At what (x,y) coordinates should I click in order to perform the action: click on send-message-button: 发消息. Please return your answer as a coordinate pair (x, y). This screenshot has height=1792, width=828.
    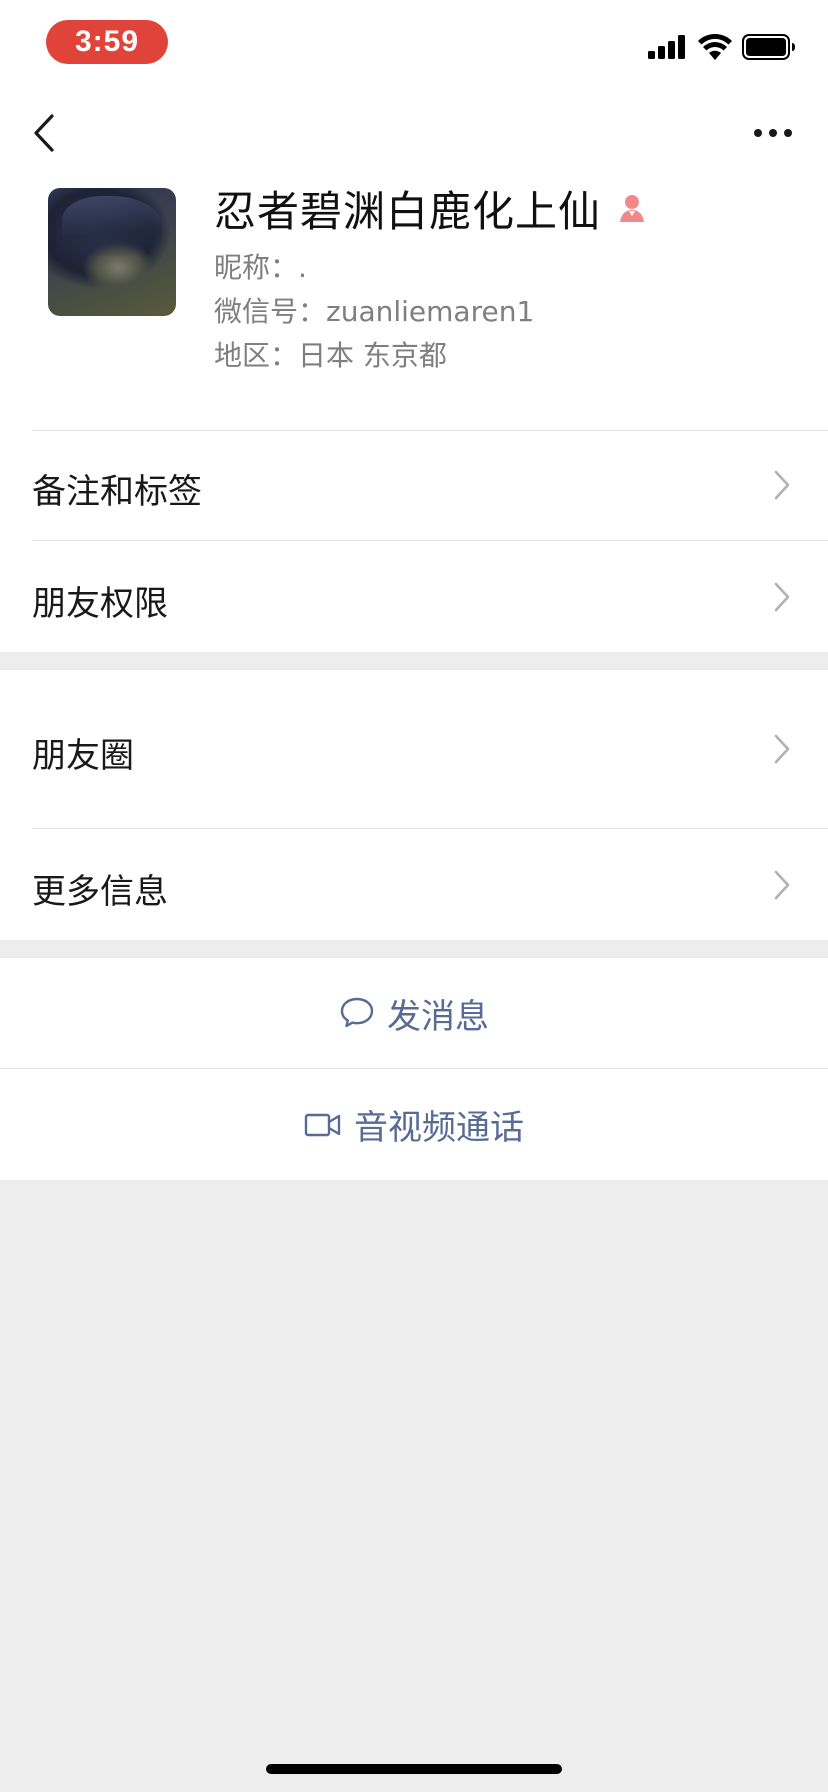
    Looking at the image, I should click on (414, 1013).